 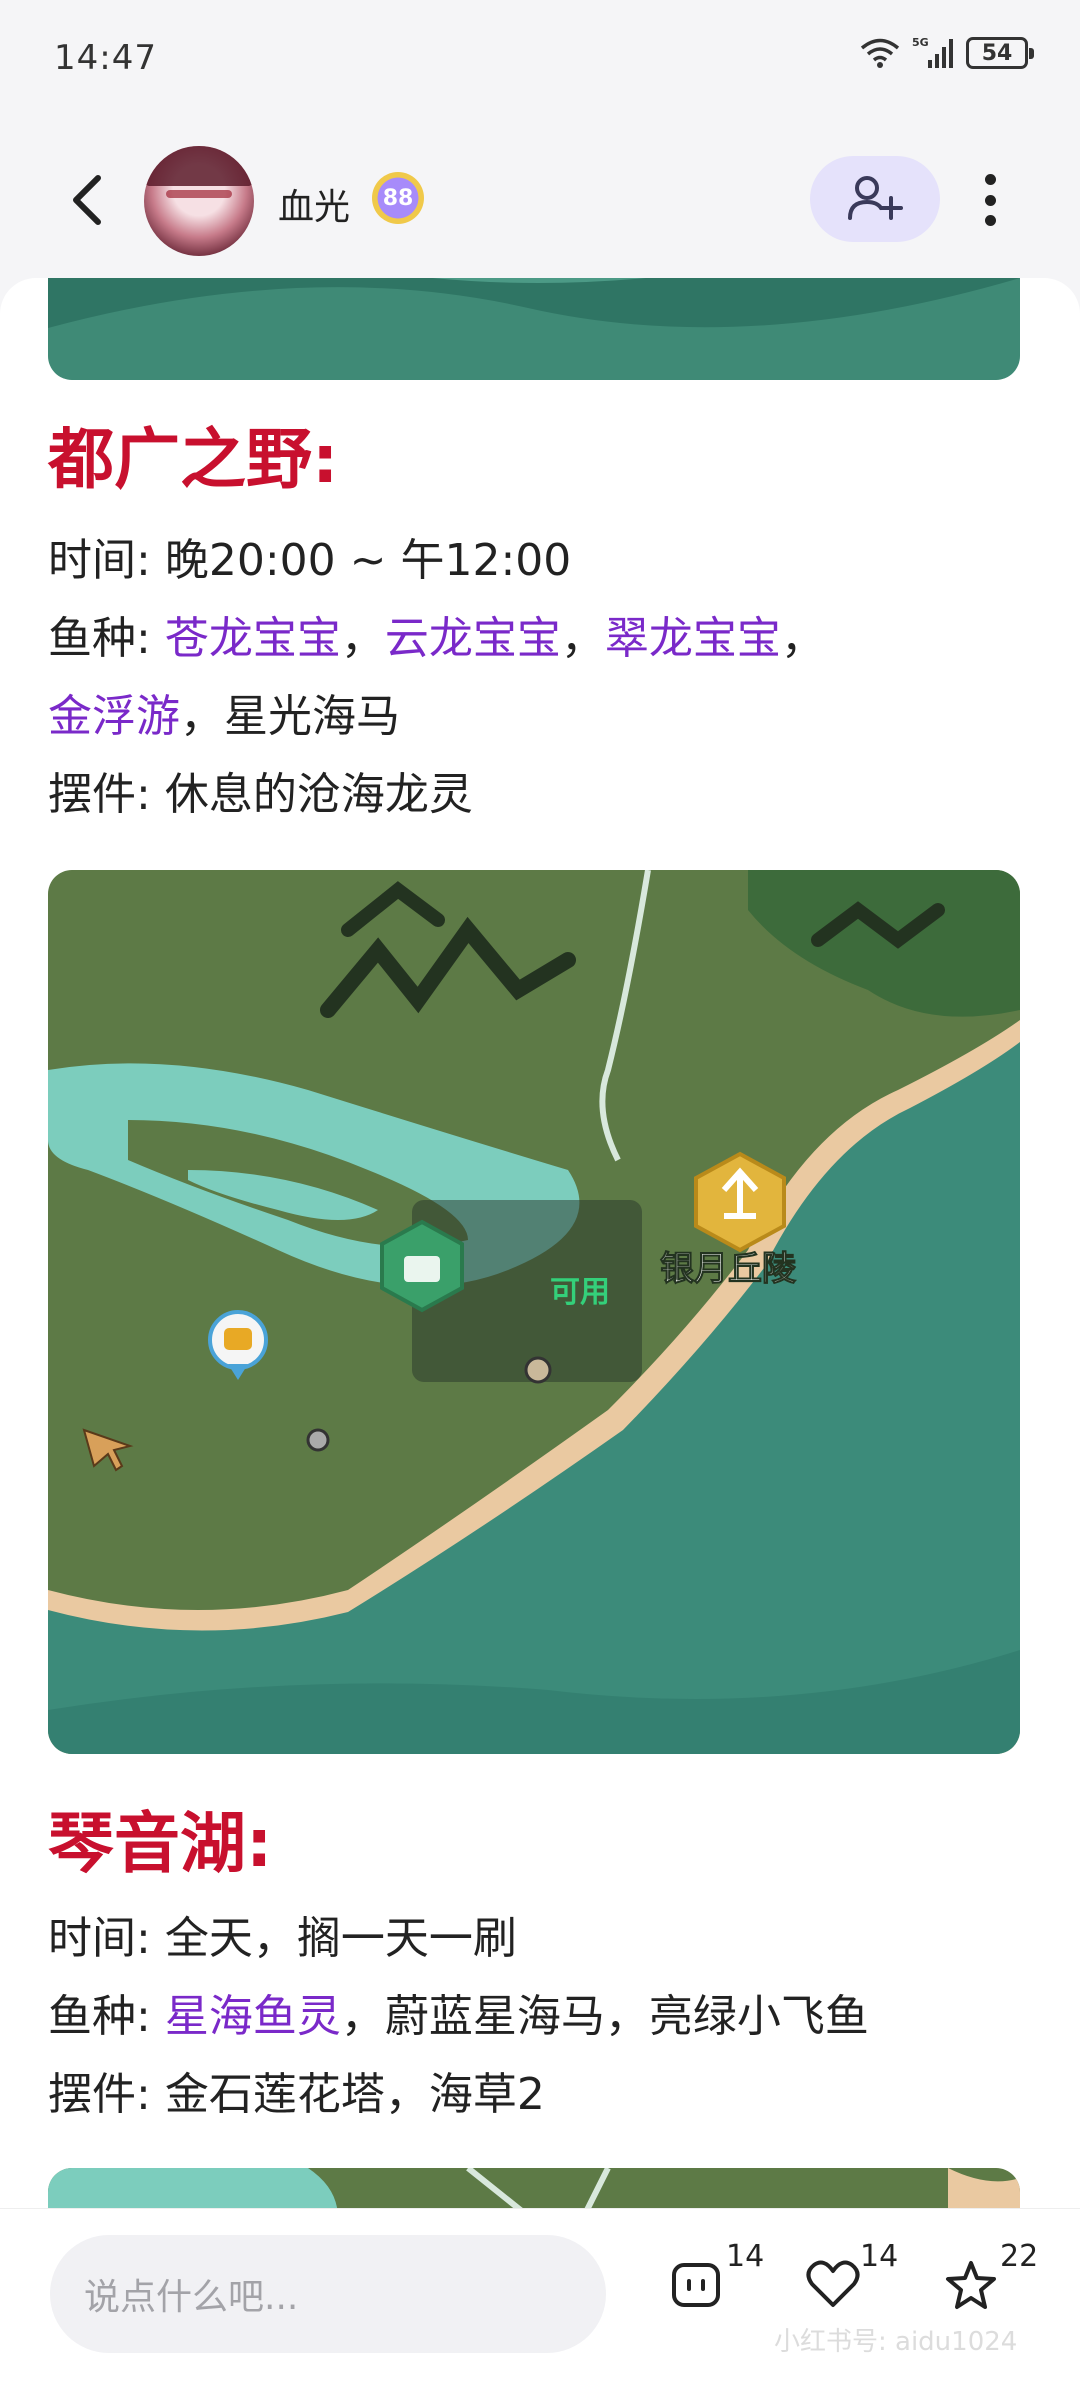 What do you see at coordinates (318, 794) in the screenshot?
I see `decor-value: 休息的沧海龙灵` at bounding box center [318, 794].